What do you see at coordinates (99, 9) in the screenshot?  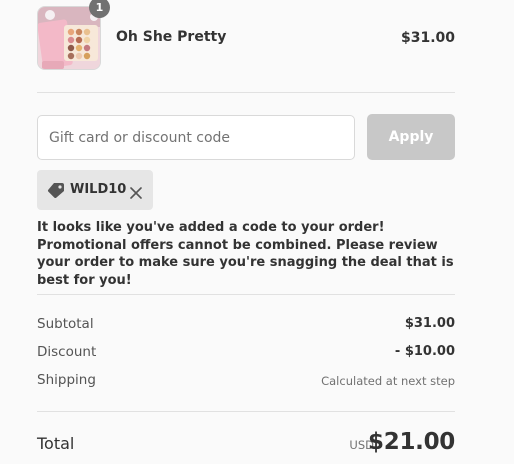 I see `quantity-badge: 1` at bounding box center [99, 9].